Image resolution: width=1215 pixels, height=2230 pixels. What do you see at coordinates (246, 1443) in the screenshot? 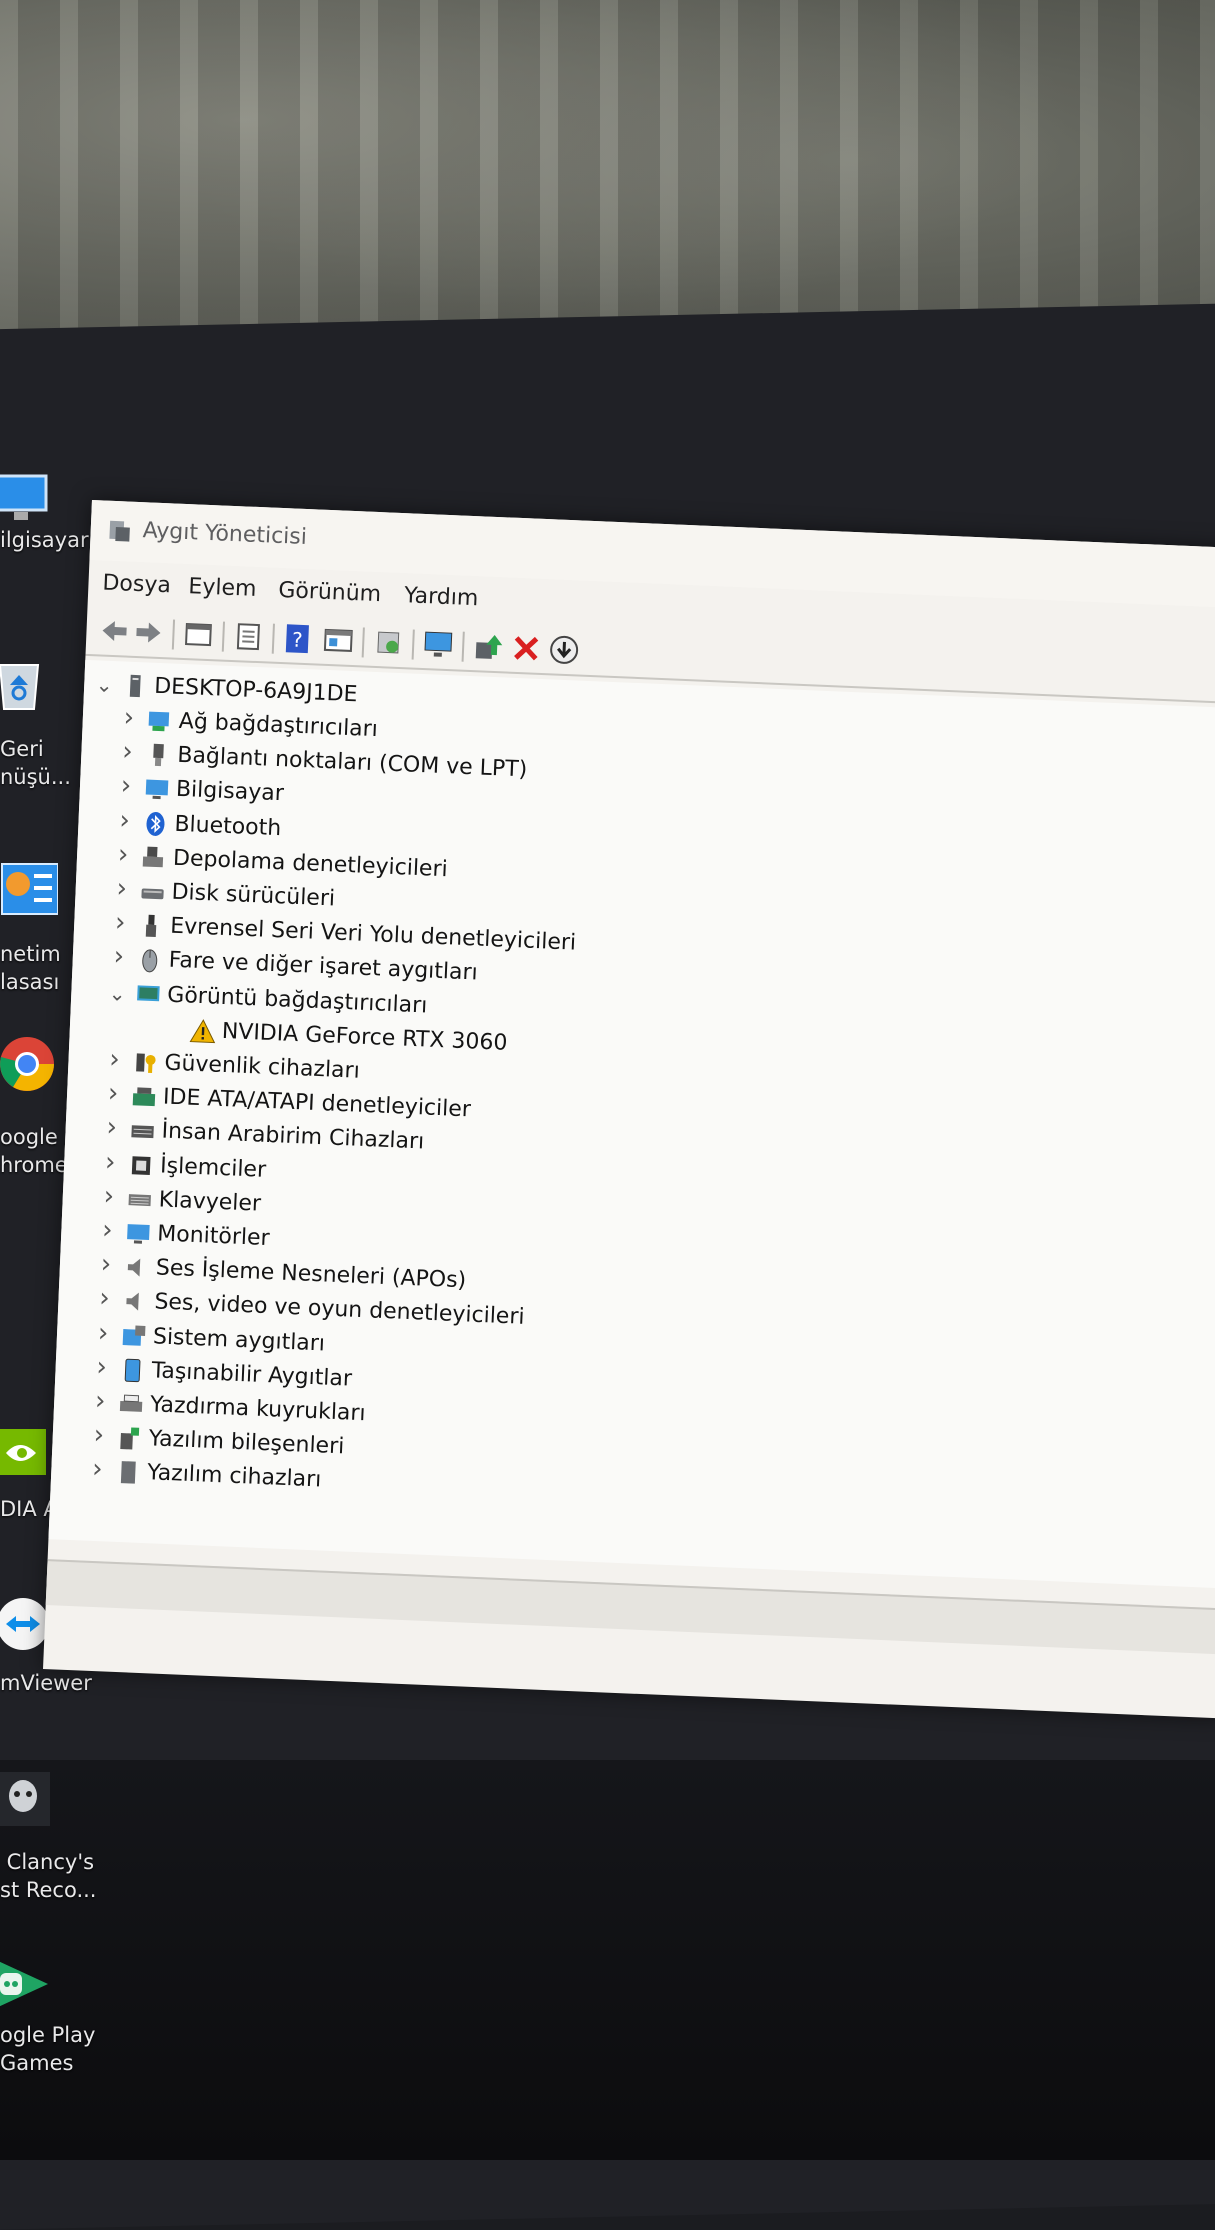
I see `tree-item-label: Yazılım bileşenleri` at bounding box center [246, 1443].